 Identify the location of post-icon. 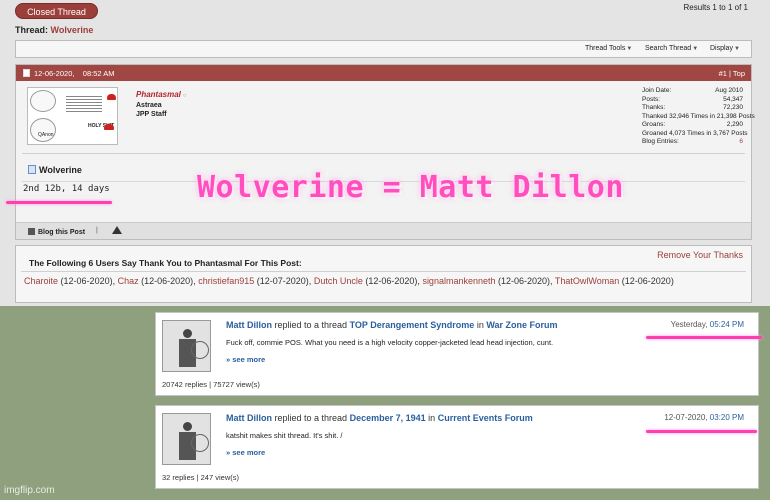
(26, 73).